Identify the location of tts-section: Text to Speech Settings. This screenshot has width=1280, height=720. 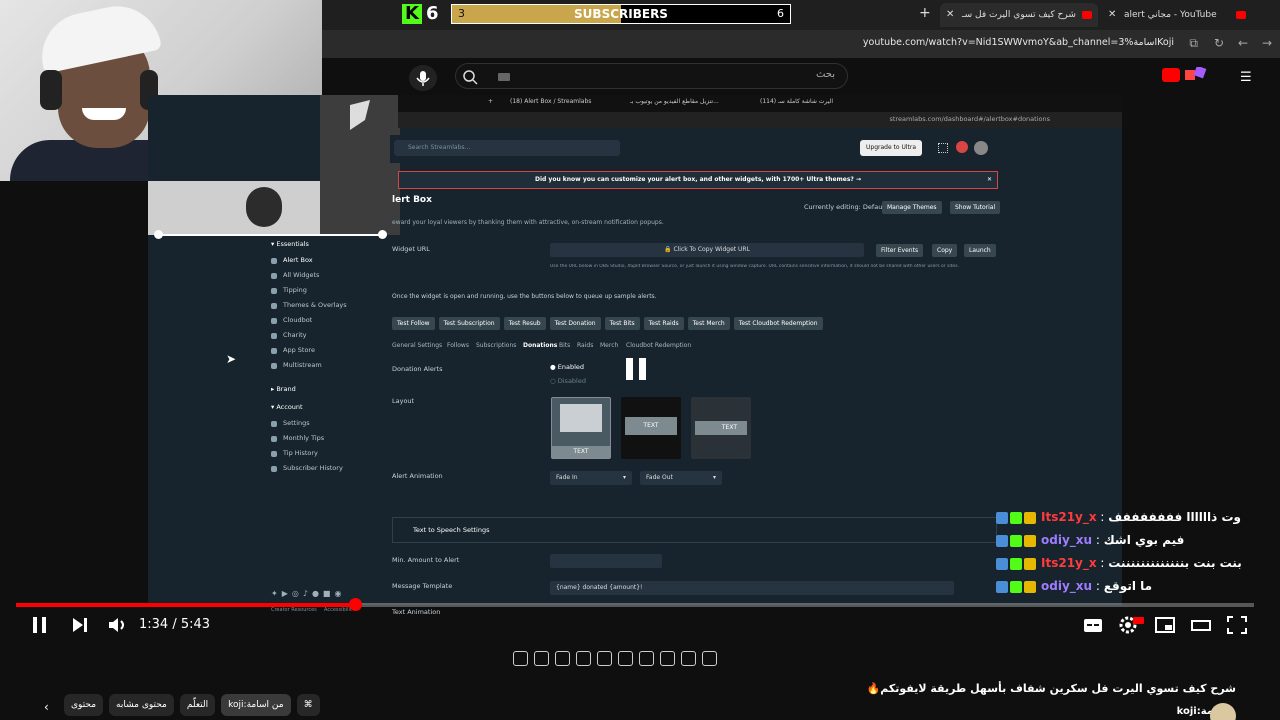
(694, 530).